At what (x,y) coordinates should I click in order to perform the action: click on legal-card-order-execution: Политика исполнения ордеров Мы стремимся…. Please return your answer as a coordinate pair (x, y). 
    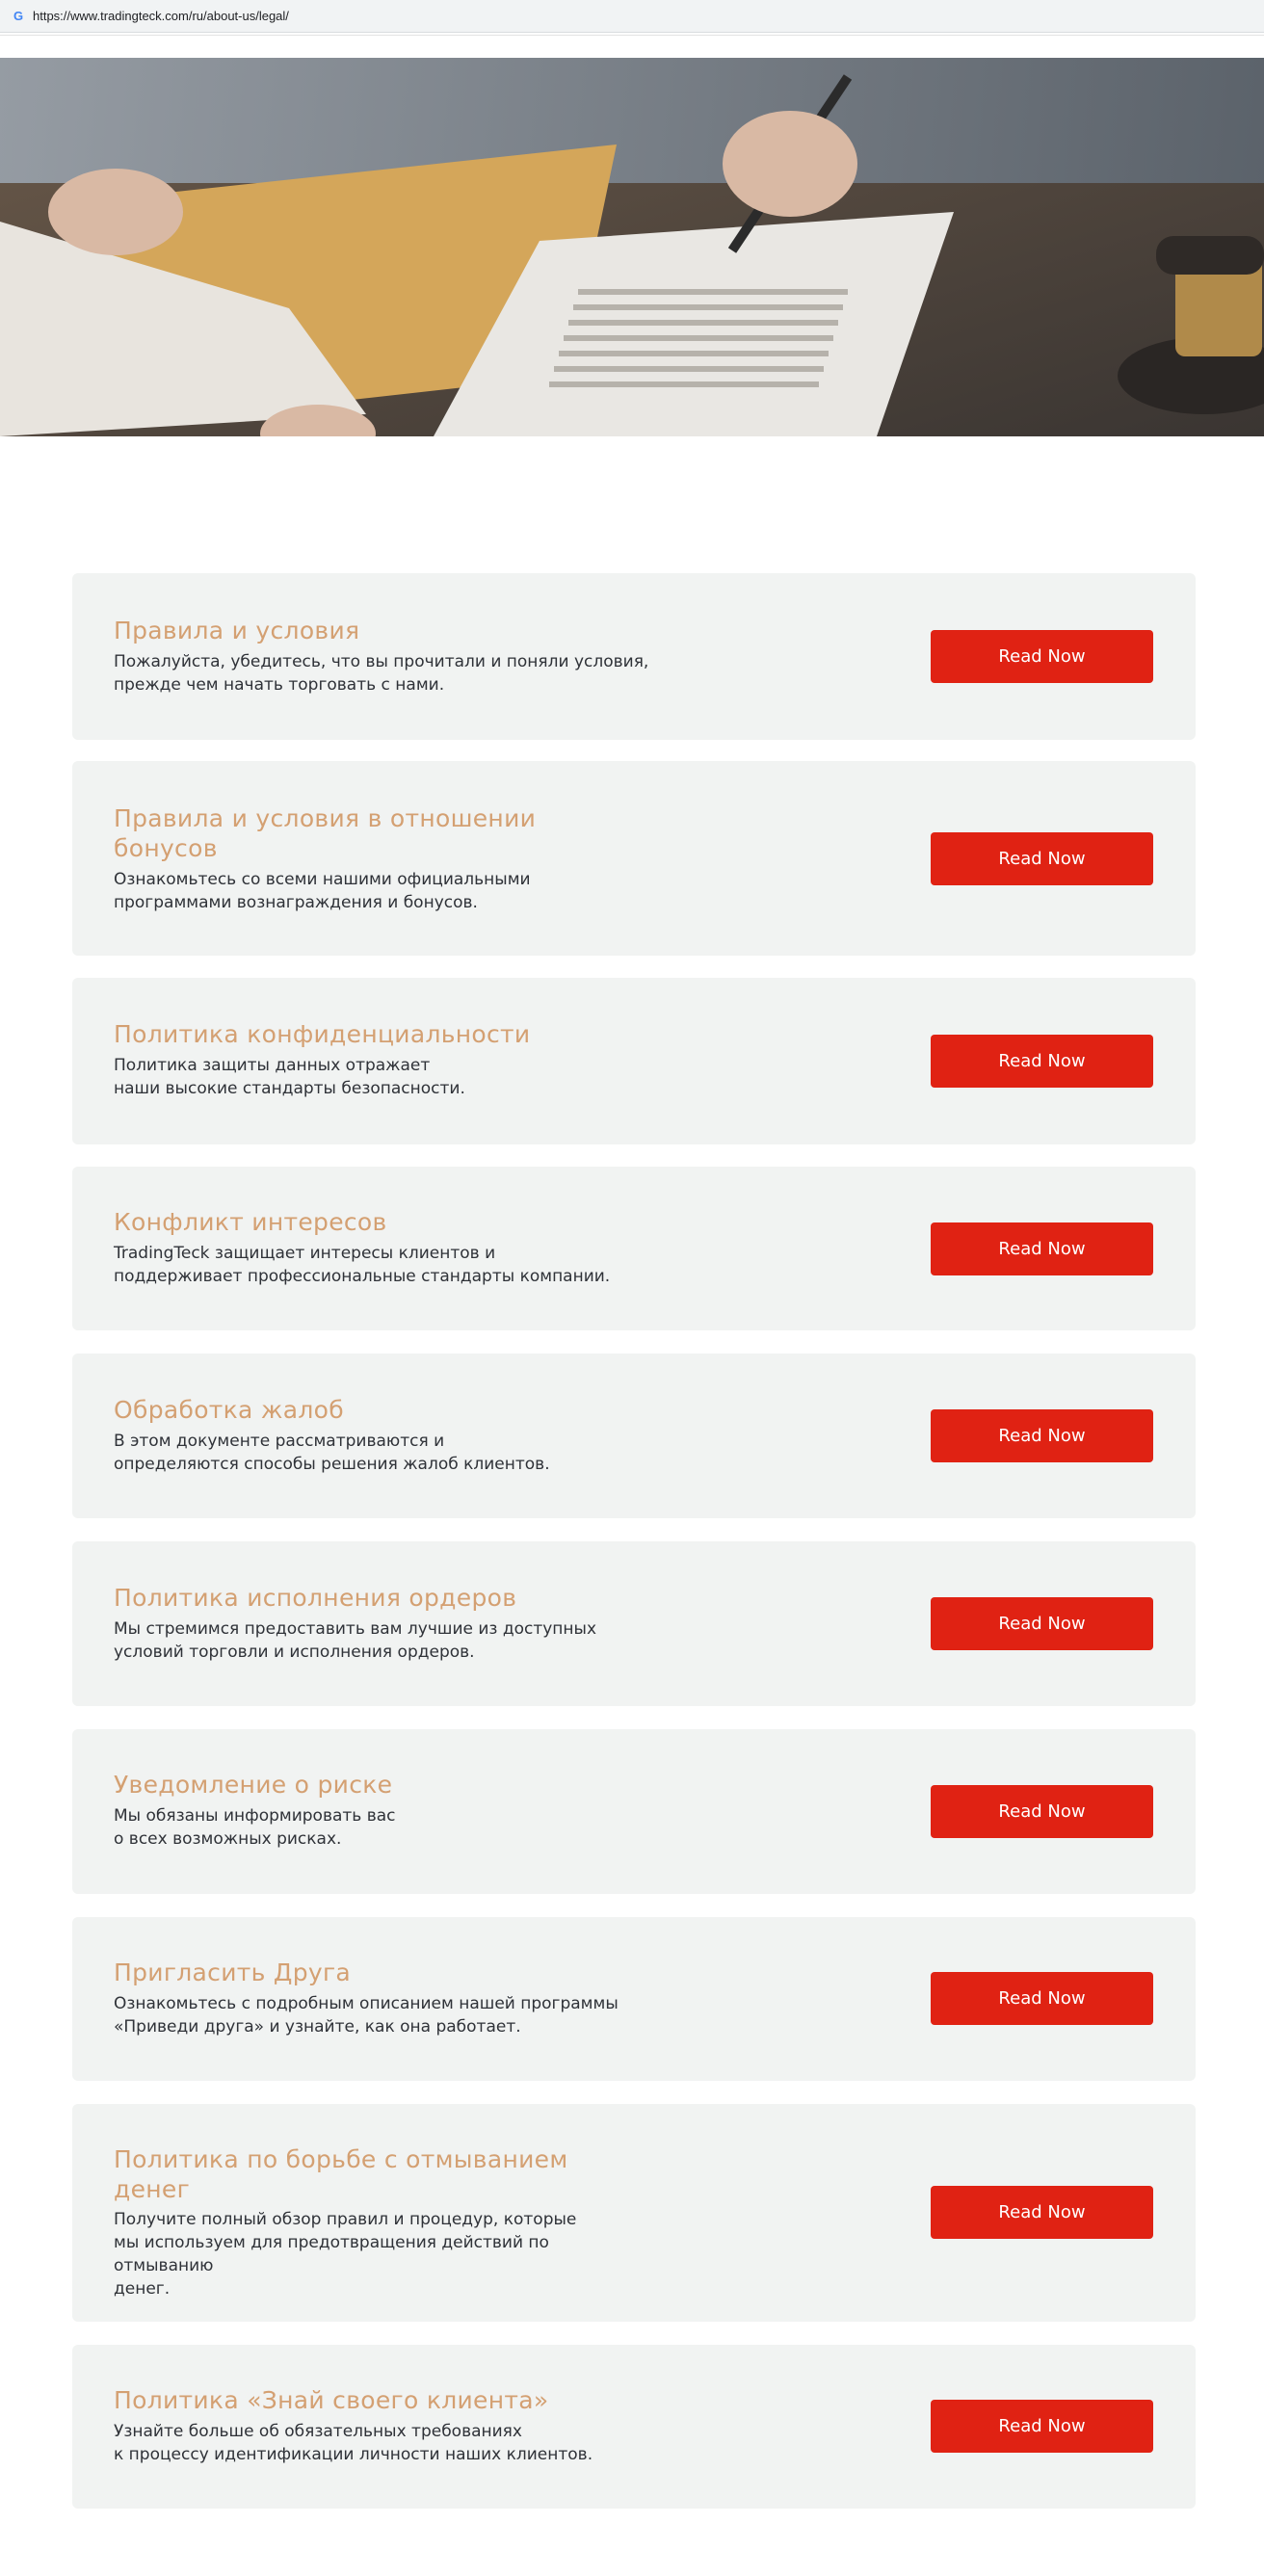
    Looking at the image, I should click on (634, 1623).